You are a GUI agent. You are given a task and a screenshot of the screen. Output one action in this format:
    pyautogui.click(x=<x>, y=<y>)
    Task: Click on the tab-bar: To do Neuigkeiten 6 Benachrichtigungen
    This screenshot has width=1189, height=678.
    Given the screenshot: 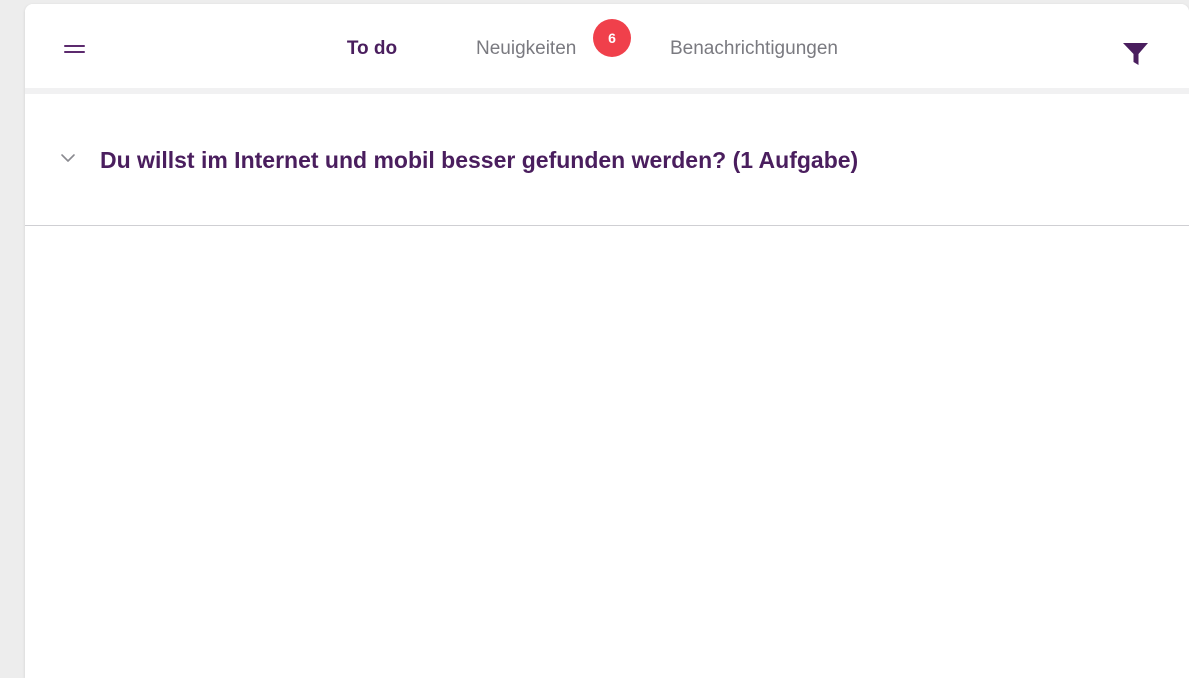 What is the action you would take?
    pyautogui.click(x=607, y=46)
    